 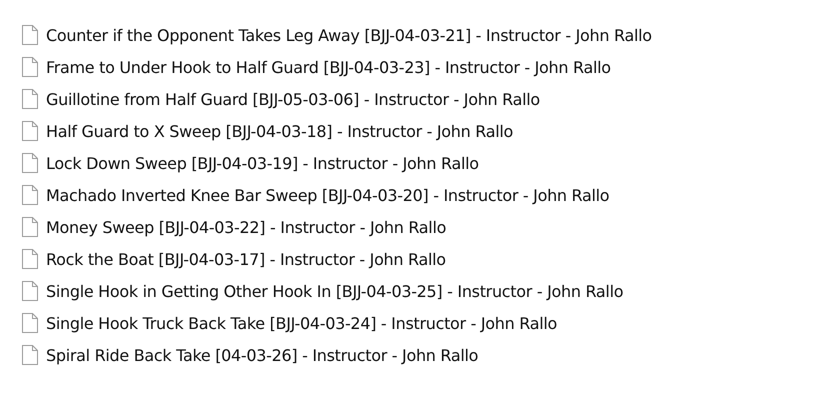 What do you see at coordinates (301, 323) in the screenshot?
I see `file-name: Single Hook Truck Back Take [BJJ-04-03-24] - Instructor - John Rallo` at bounding box center [301, 323].